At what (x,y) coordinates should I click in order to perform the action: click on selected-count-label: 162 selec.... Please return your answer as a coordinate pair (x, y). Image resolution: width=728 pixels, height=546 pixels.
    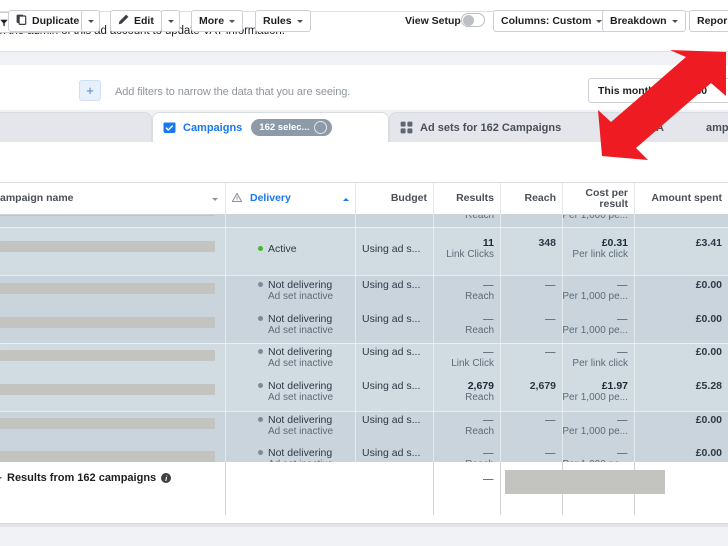
    Looking at the image, I should click on (284, 127).